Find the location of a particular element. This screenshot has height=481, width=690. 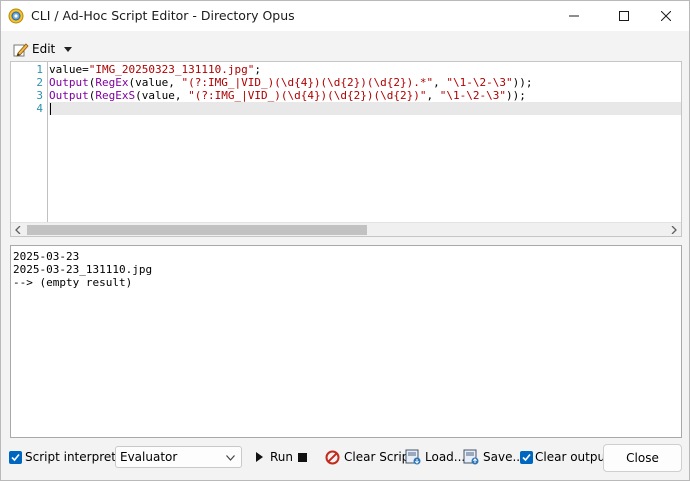

chevron-right-icon is located at coordinates (674, 230).